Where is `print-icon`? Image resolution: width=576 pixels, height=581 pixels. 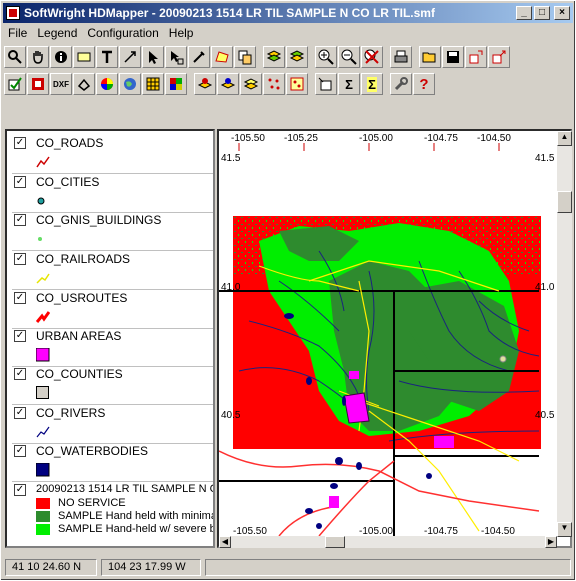 print-icon is located at coordinates (401, 56).